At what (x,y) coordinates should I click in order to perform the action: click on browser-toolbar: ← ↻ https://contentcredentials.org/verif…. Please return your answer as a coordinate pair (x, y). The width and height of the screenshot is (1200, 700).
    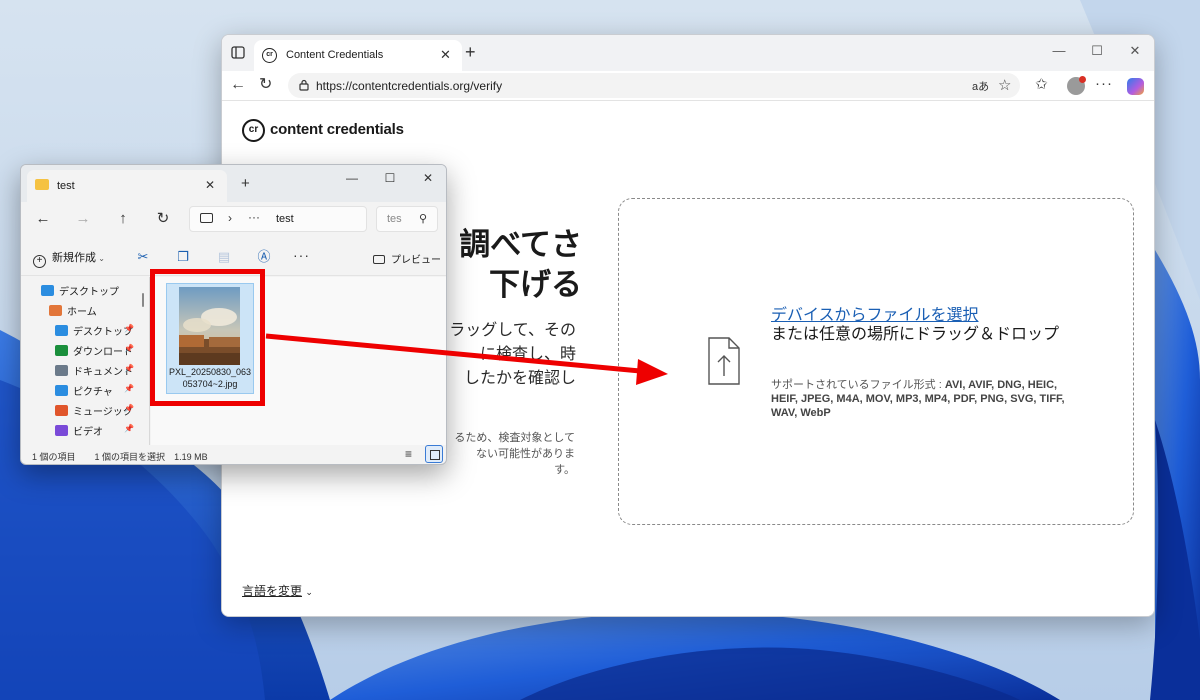
    Looking at the image, I should click on (688, 86).